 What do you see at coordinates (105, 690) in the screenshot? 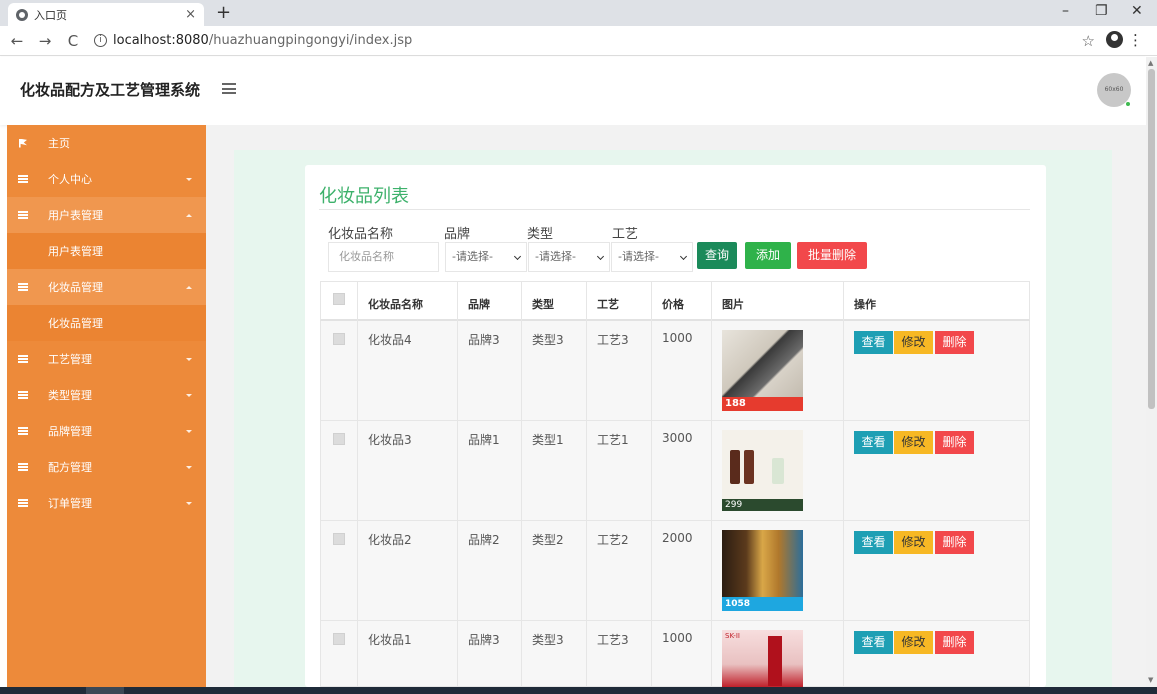
I see `taskbar-item` at bounding box center [105, 690].